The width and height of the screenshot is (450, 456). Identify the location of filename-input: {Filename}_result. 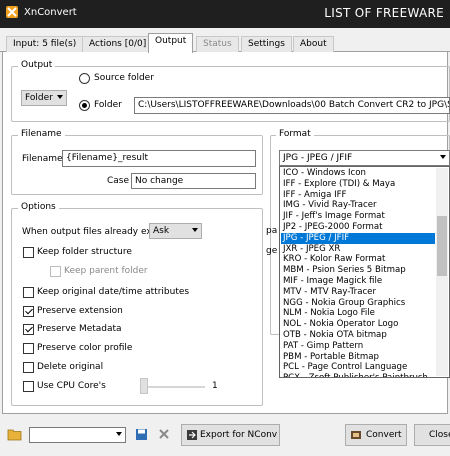
(159, 158).